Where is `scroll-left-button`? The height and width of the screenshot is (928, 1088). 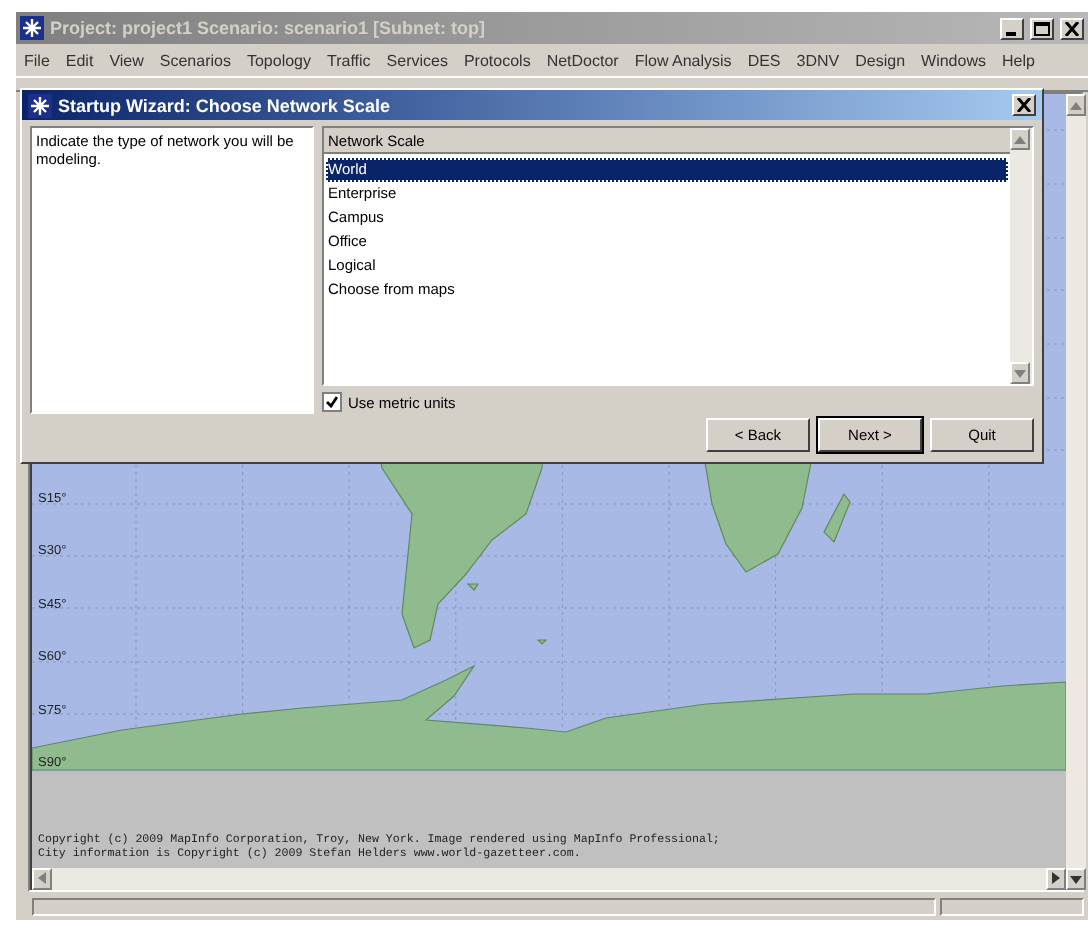 scroll-left-button is located at coordinates (42, 878).